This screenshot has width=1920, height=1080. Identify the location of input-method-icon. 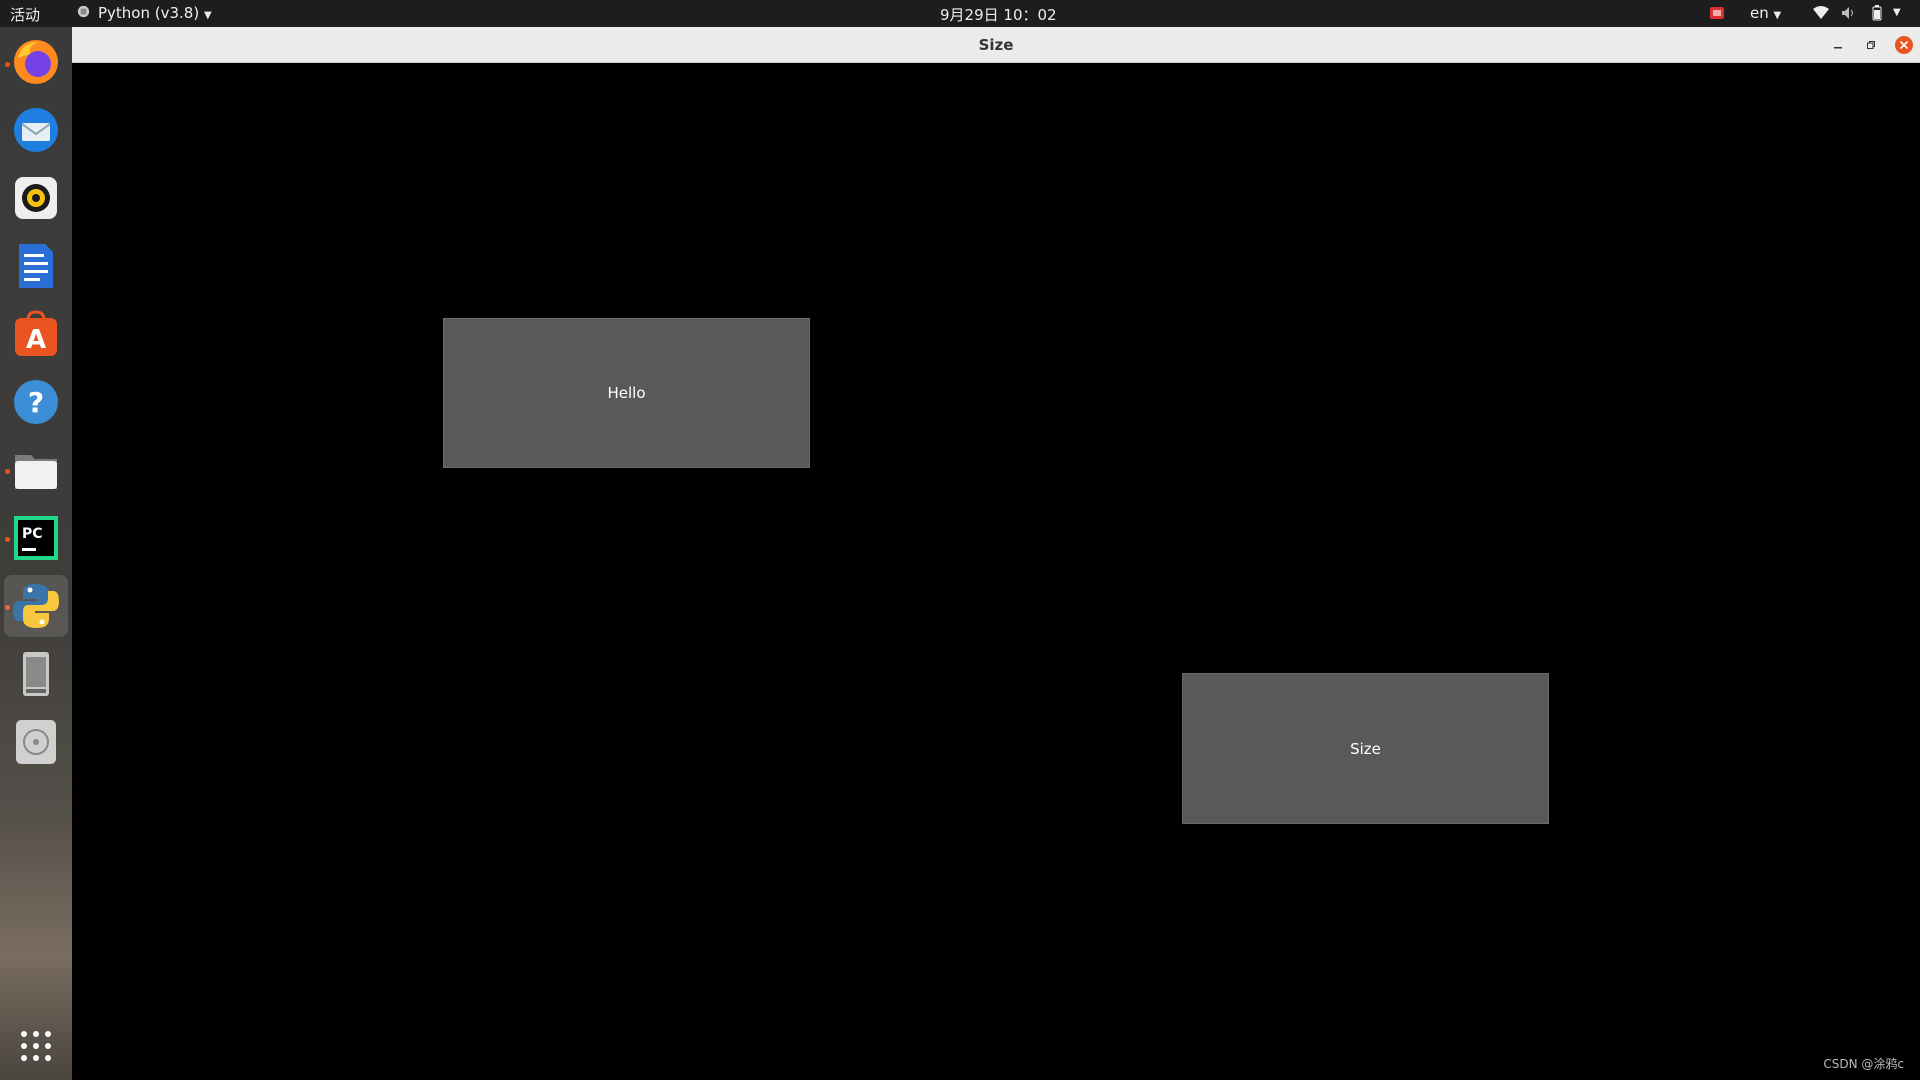
(1717, 15).